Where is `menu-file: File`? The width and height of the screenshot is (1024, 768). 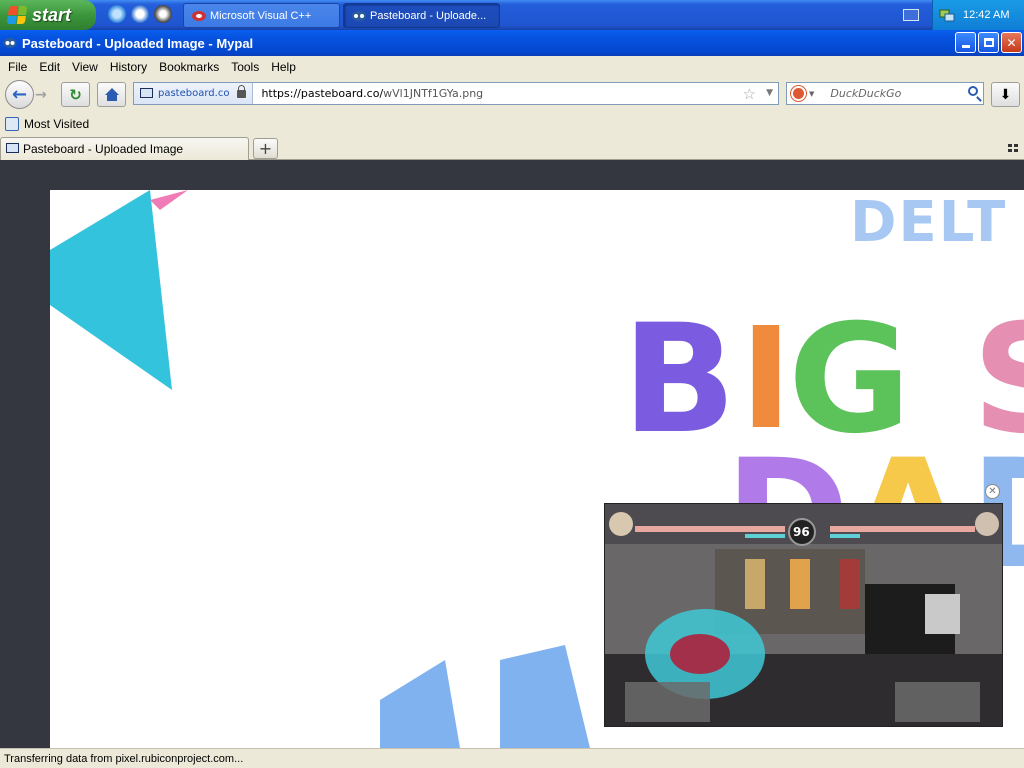 menu-file: File is located at coordinates (17, 67).